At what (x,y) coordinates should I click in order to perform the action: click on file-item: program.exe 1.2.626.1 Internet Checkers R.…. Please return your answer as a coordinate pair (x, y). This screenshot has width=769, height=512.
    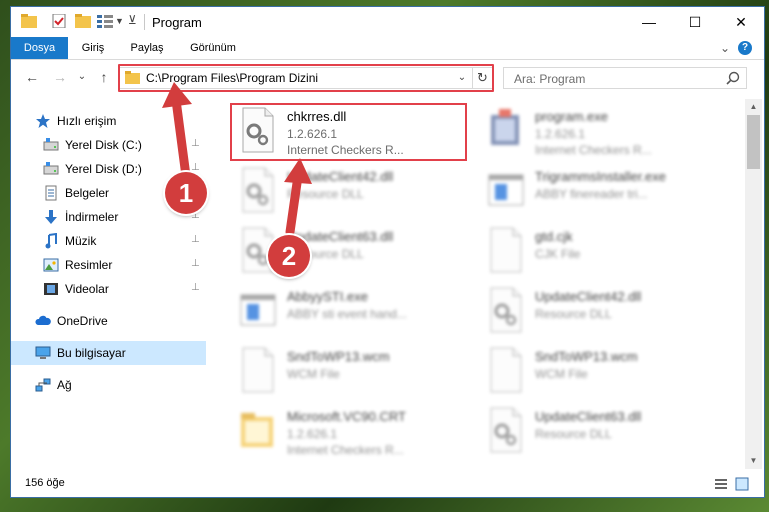
    Looking at the image, I should click on (594, 132).